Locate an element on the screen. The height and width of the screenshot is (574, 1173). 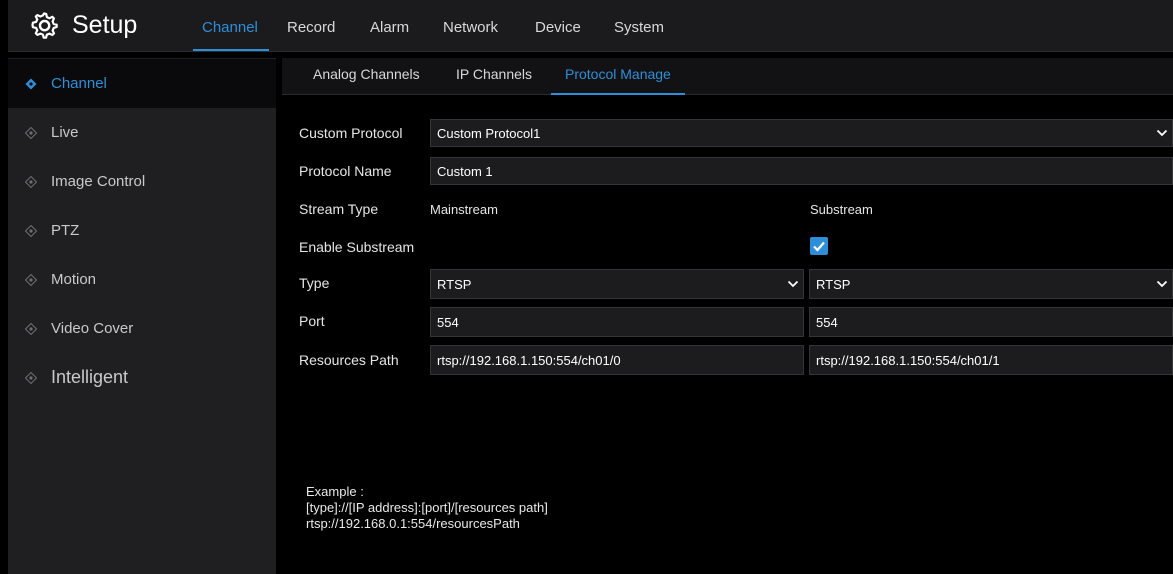
sidebar-item-video-cover: Video Cover is located at coordinates (142, 328).